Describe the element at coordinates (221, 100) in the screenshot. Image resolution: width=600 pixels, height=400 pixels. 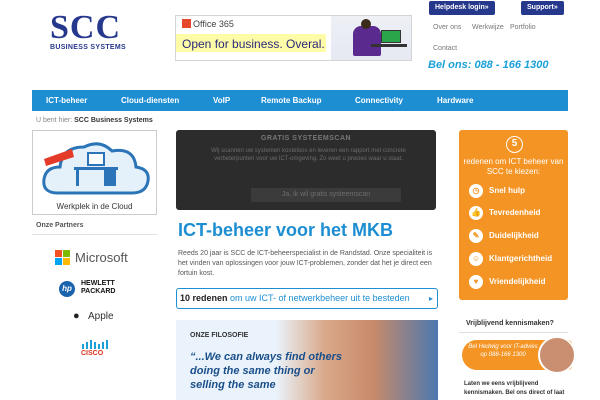
I see `nav-voip: VoIP` at that location.